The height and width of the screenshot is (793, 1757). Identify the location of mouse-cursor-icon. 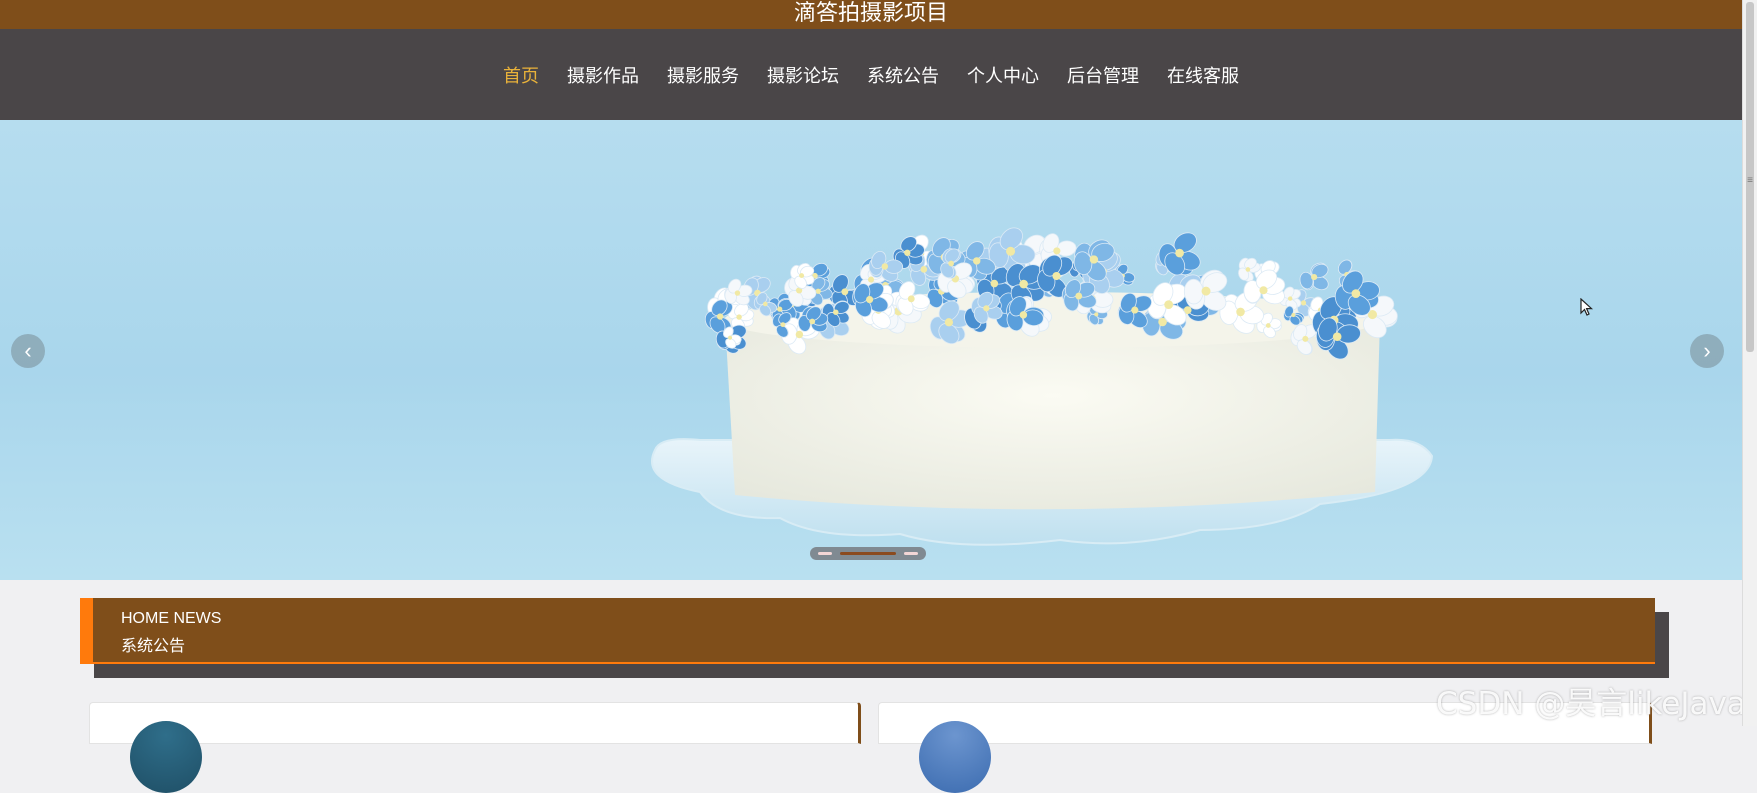
(1587, 307).